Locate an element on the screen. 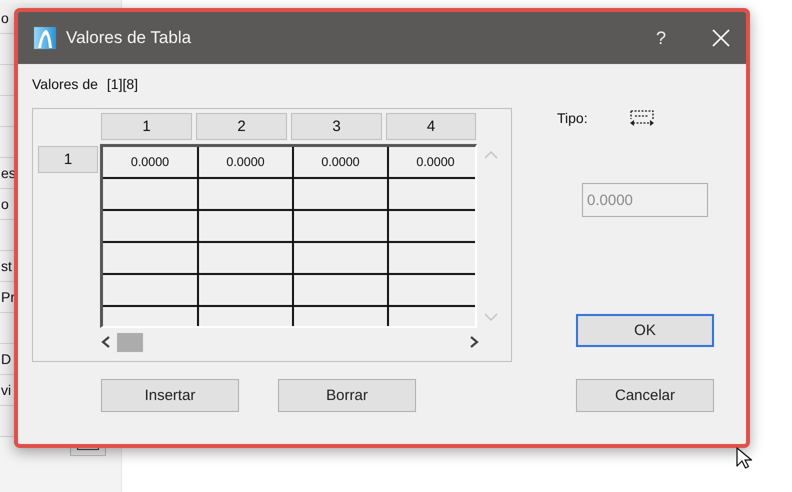  type-label: Tipo: is located at coordinates (572, 118).